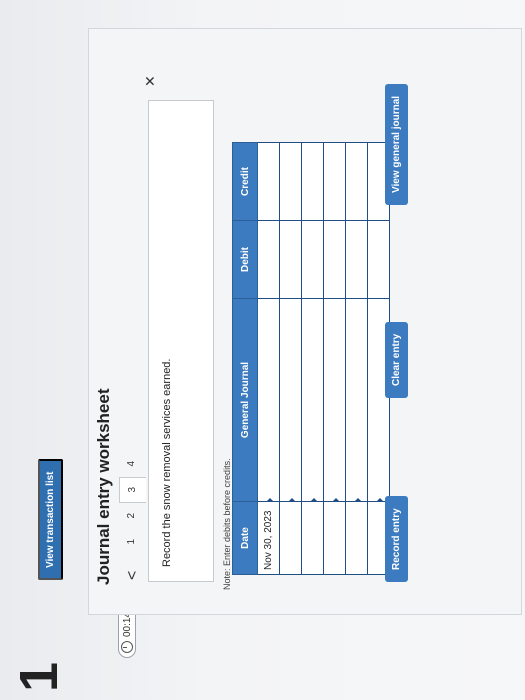  What do you see at coordinates (268, 538) in the screenshot?
I see `date-cell: Nov 30, 2023` at bounding box center [268, 538].